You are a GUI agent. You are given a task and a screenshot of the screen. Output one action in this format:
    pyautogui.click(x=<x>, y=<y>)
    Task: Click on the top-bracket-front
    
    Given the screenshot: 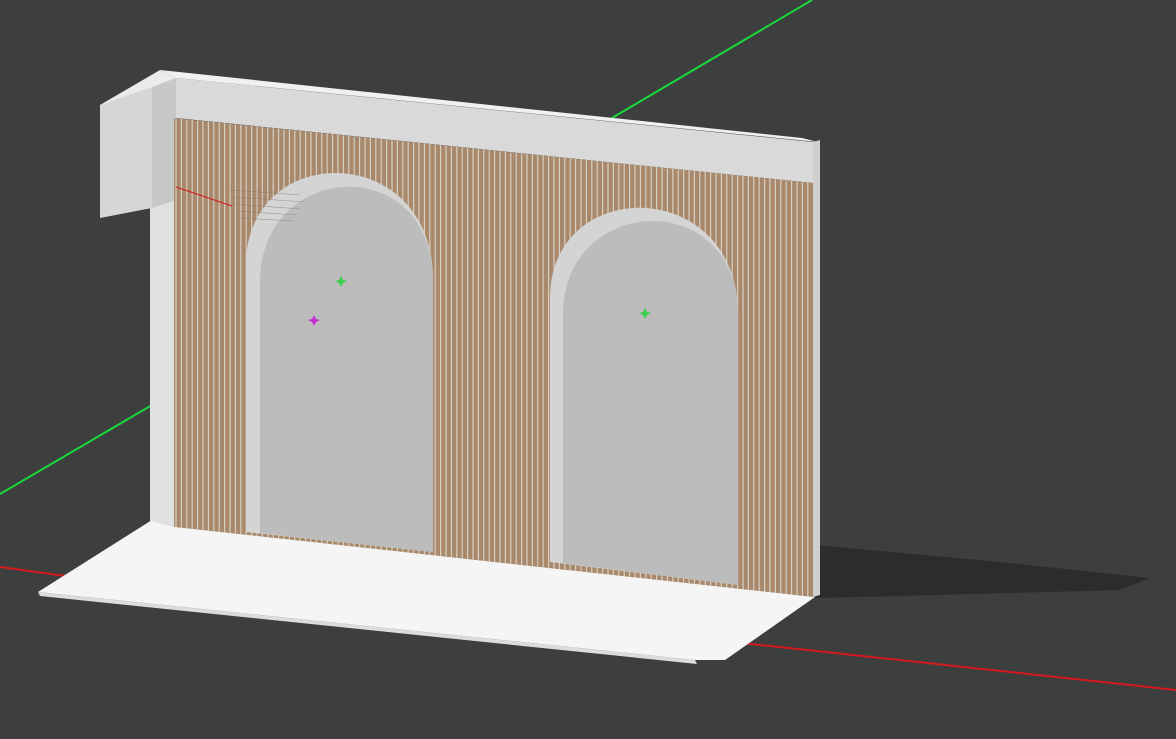 What is the action you would take?
    pyautogui.click(x=126, y=152)
    